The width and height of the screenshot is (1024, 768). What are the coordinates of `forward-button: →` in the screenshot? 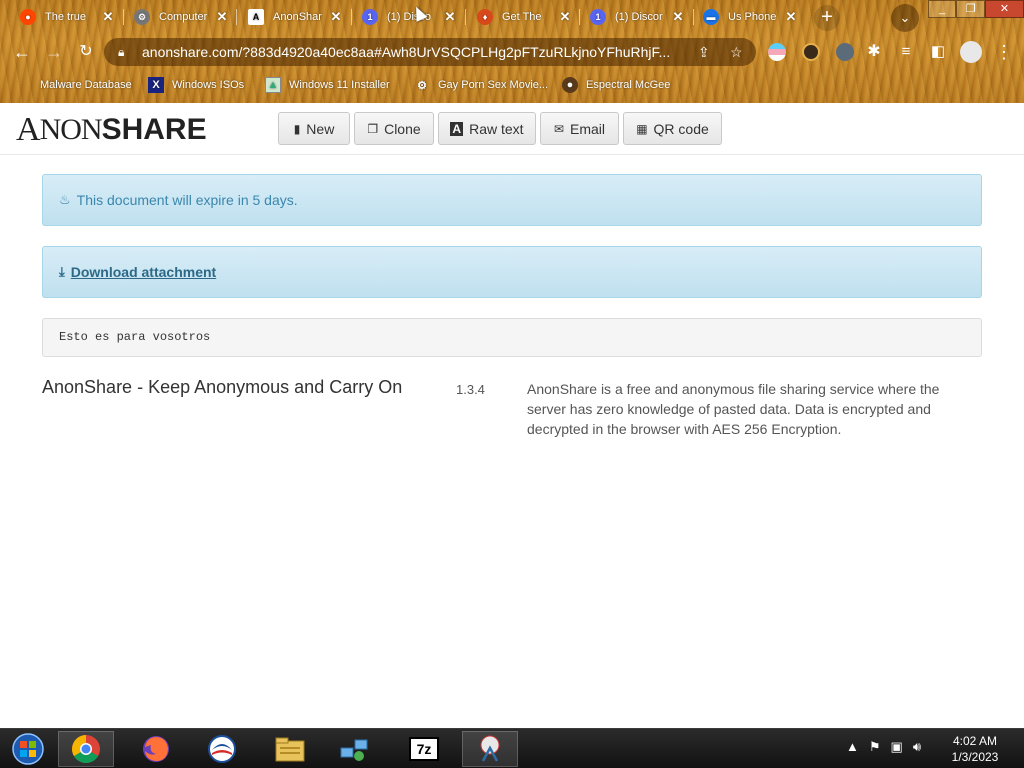 It's located at (54, 52).